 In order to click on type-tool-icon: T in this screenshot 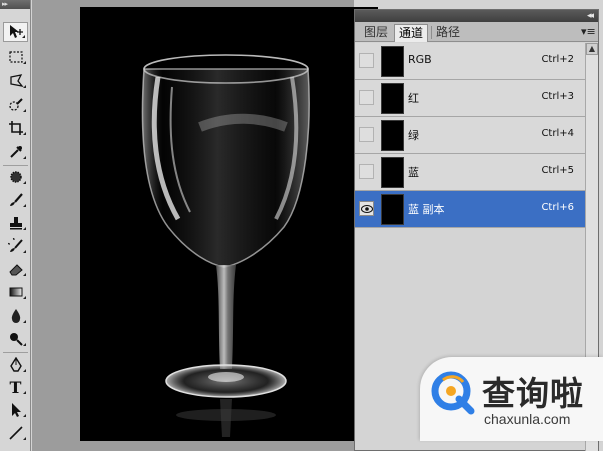, I will do `click(15, 387)`.